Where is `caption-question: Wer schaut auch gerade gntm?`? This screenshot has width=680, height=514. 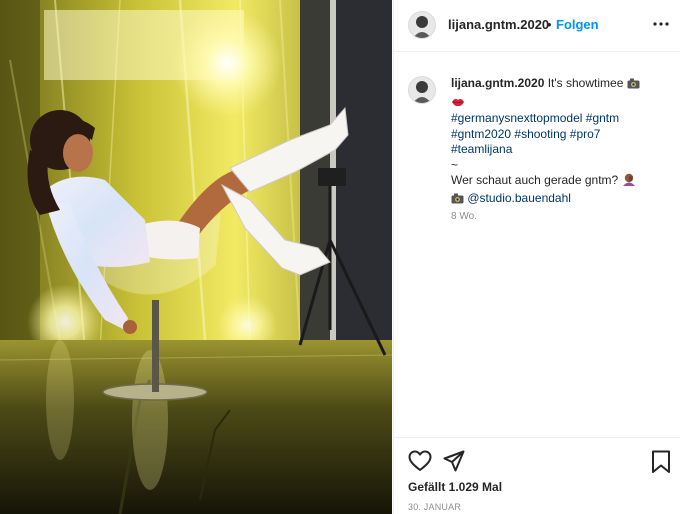 caption-question: Wer schaut auch gerade gntm? is located at coordinates (535, 180).